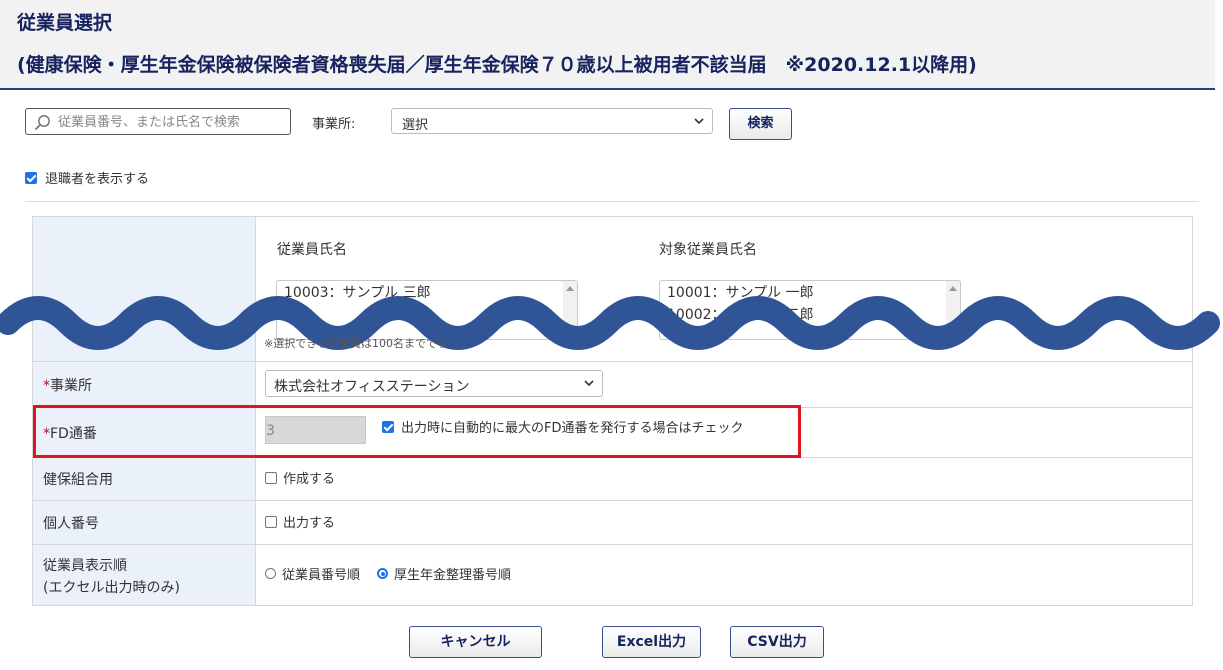  Describe the element at coordinates (334, 124) in the screenshot. I see `office-filter-label: 事業所:` at that location.